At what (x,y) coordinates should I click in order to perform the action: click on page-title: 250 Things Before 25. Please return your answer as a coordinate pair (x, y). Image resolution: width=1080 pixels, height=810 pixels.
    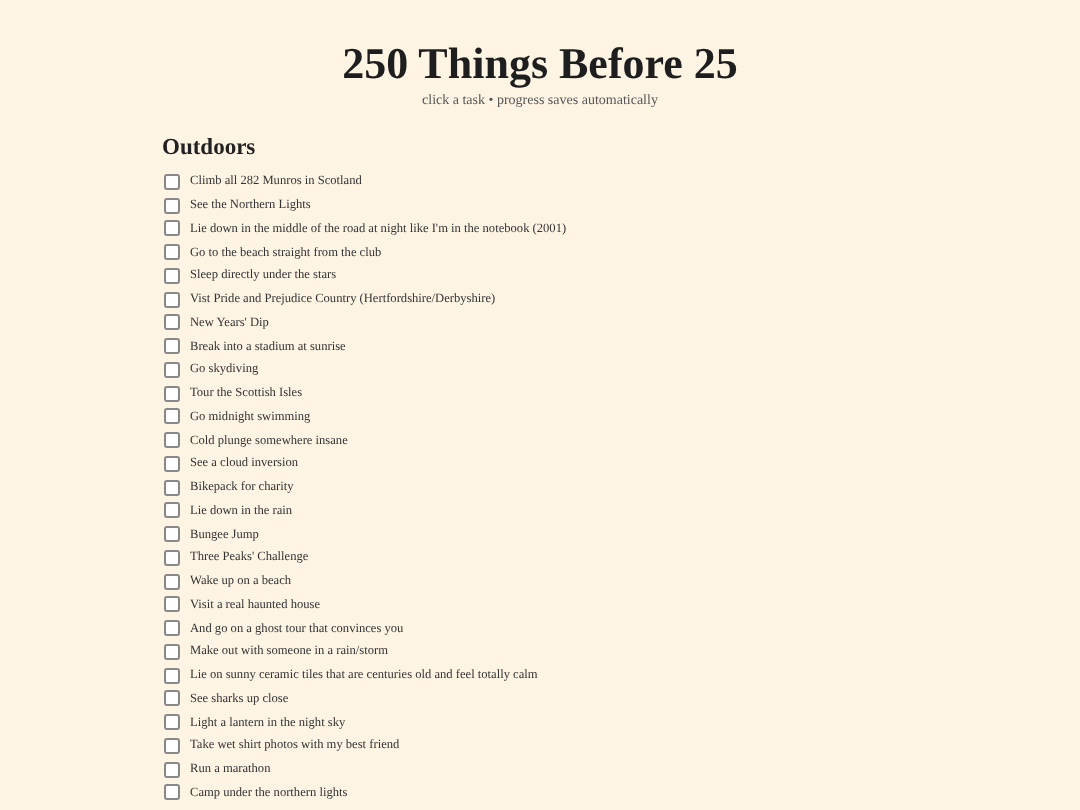
    Looking at the image, I should click on (540, 64).